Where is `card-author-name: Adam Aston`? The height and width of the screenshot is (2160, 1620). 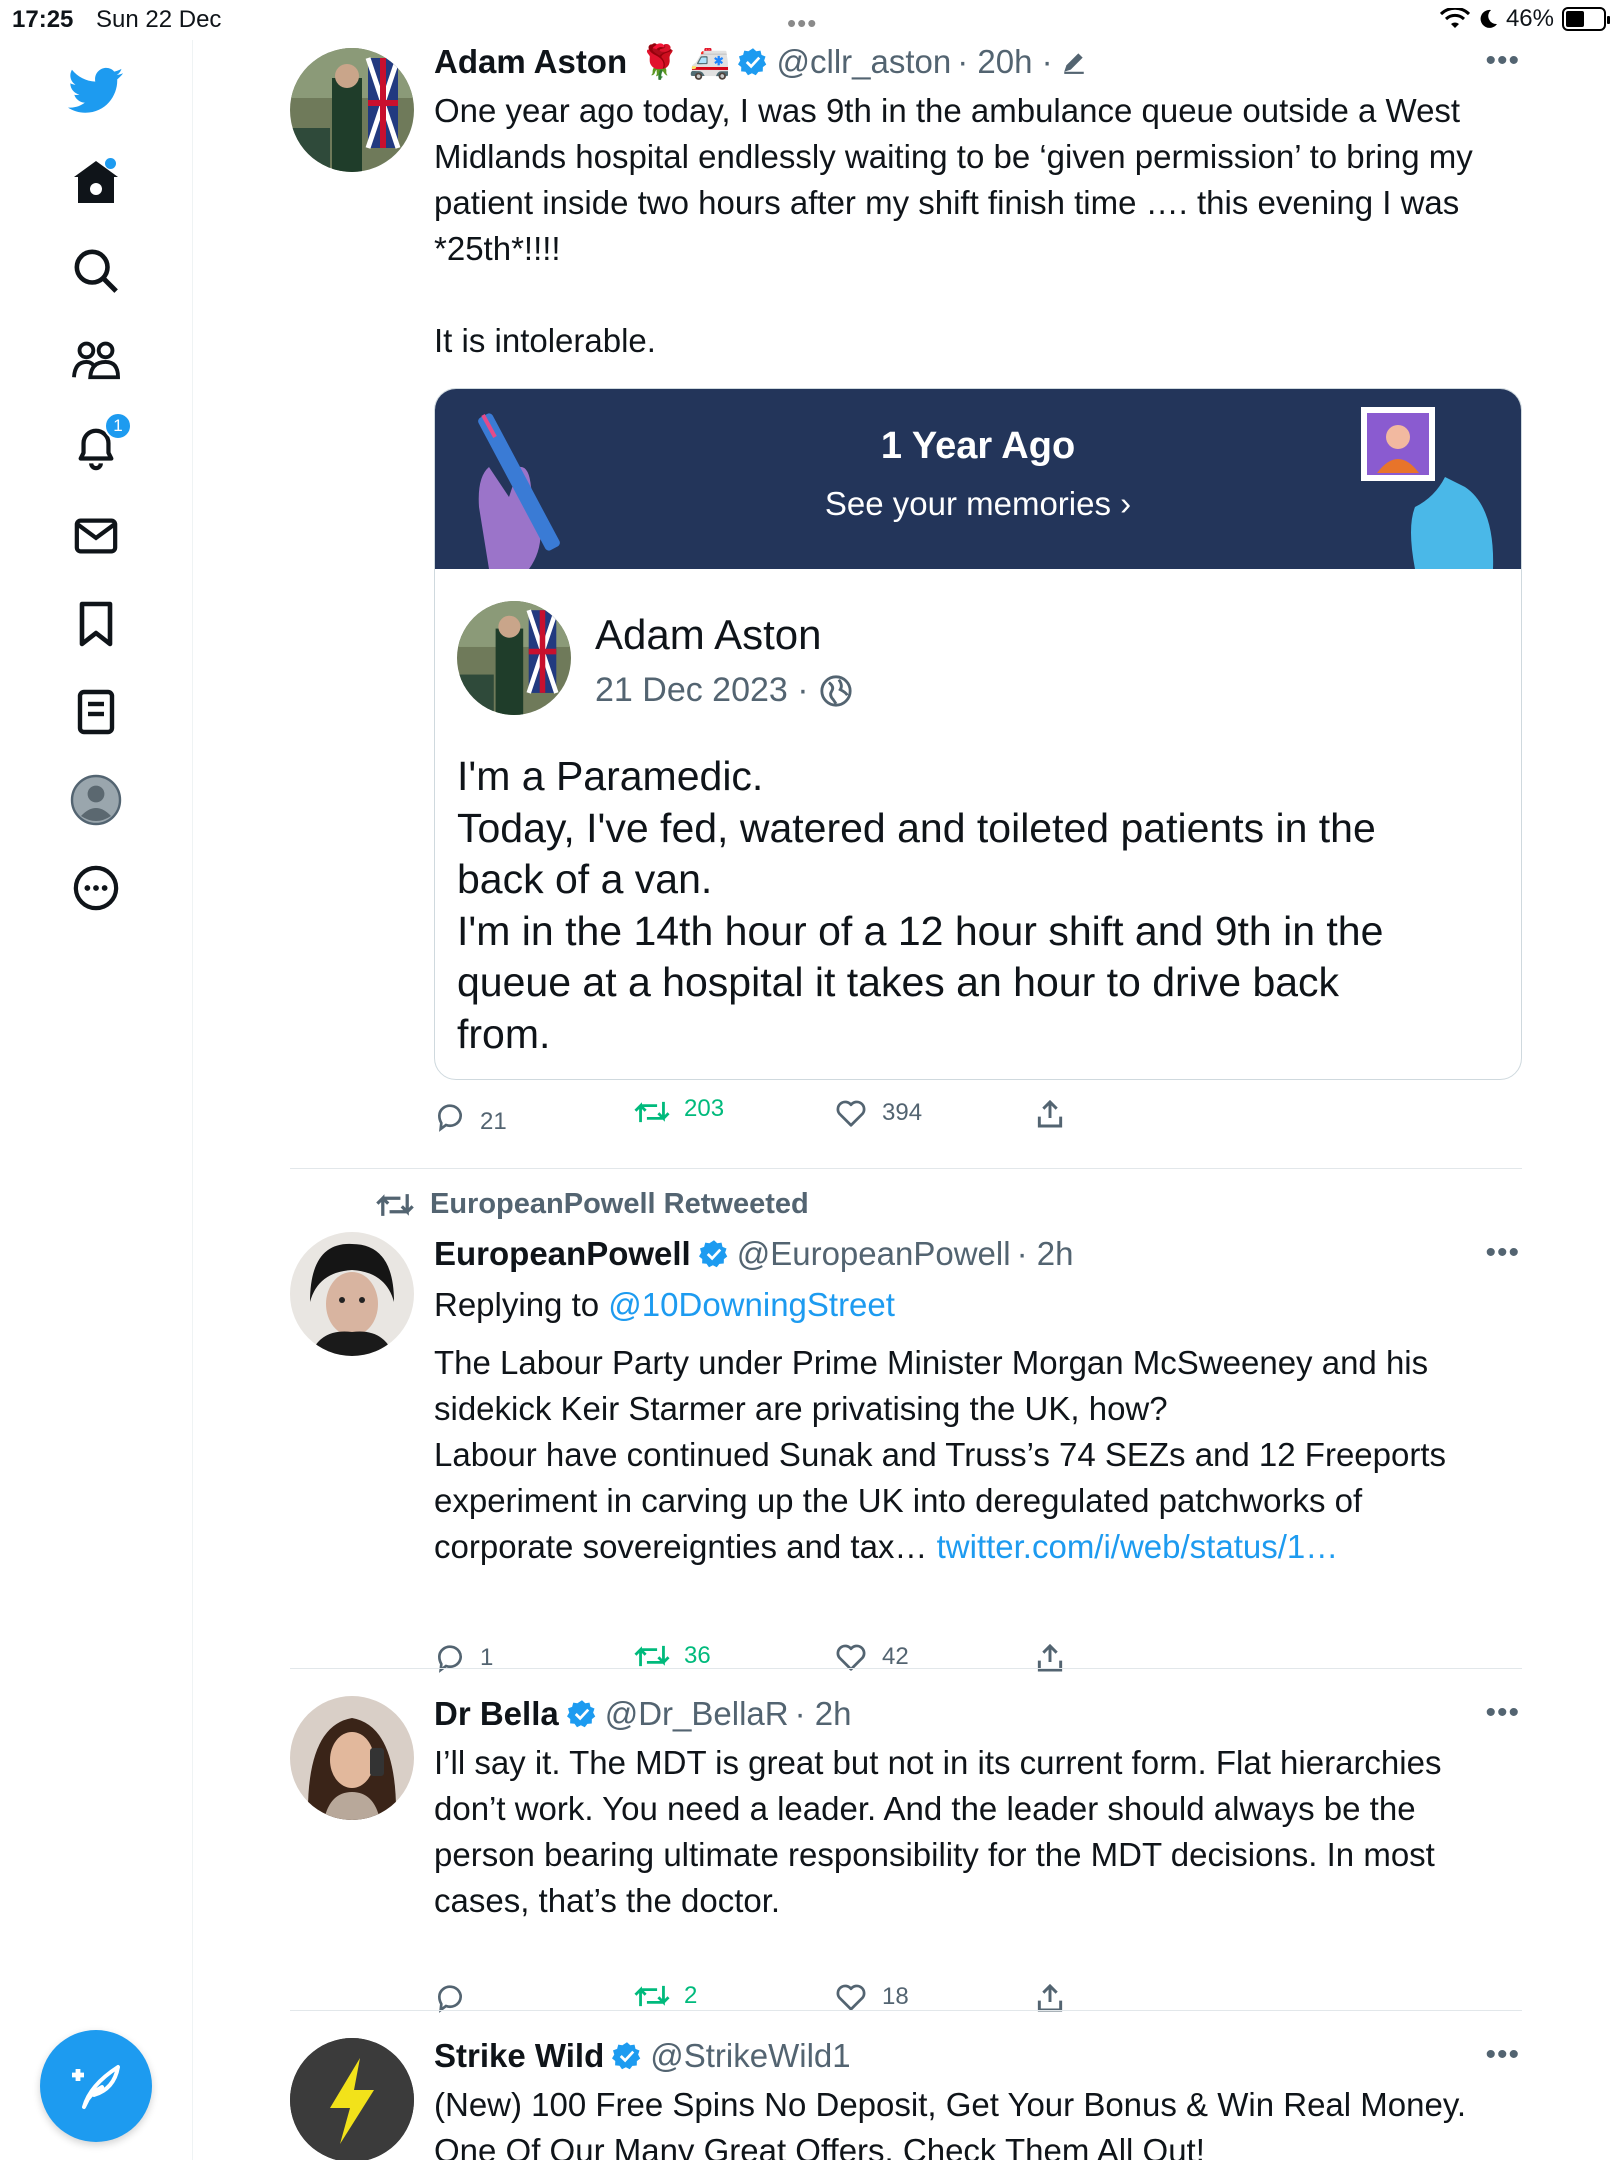
card-author-name: Adam Aston is located at coordinates (708, 634).